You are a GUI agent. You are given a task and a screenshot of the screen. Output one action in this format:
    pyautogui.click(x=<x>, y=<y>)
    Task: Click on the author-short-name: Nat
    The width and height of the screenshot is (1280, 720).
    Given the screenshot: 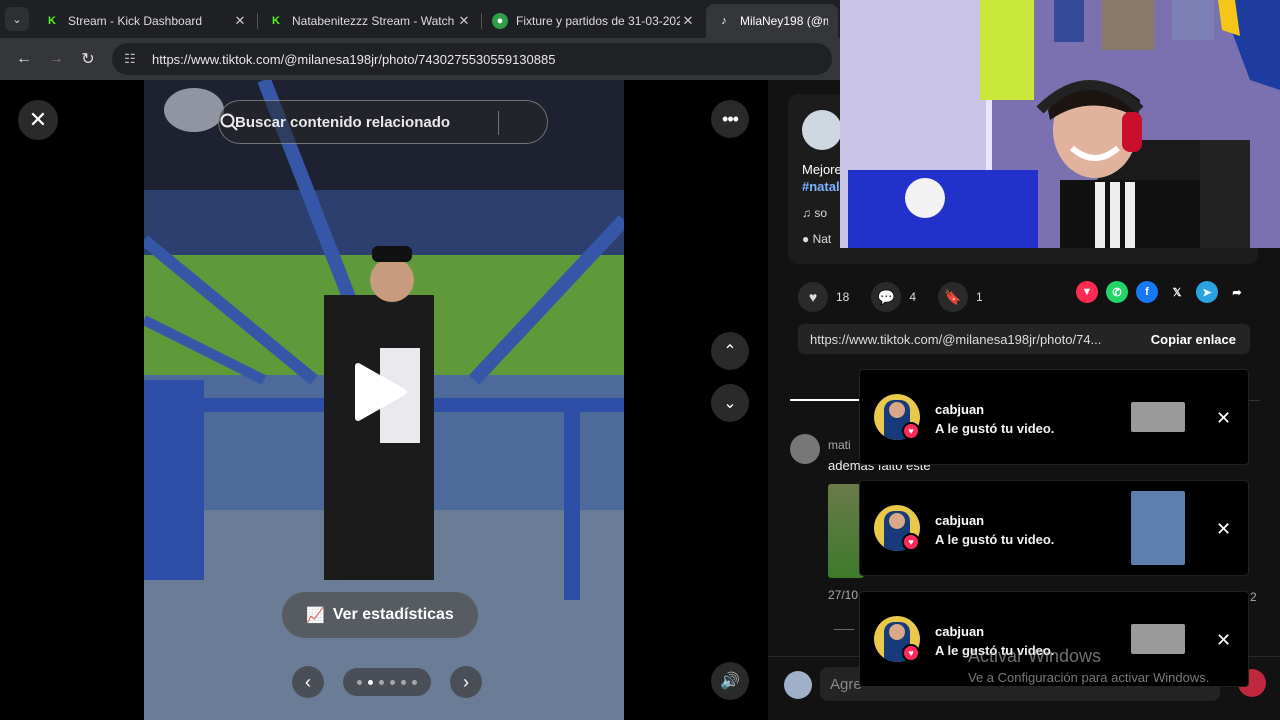 What is the action you would take?
    pyautogui.click(x=822, y=239)
    